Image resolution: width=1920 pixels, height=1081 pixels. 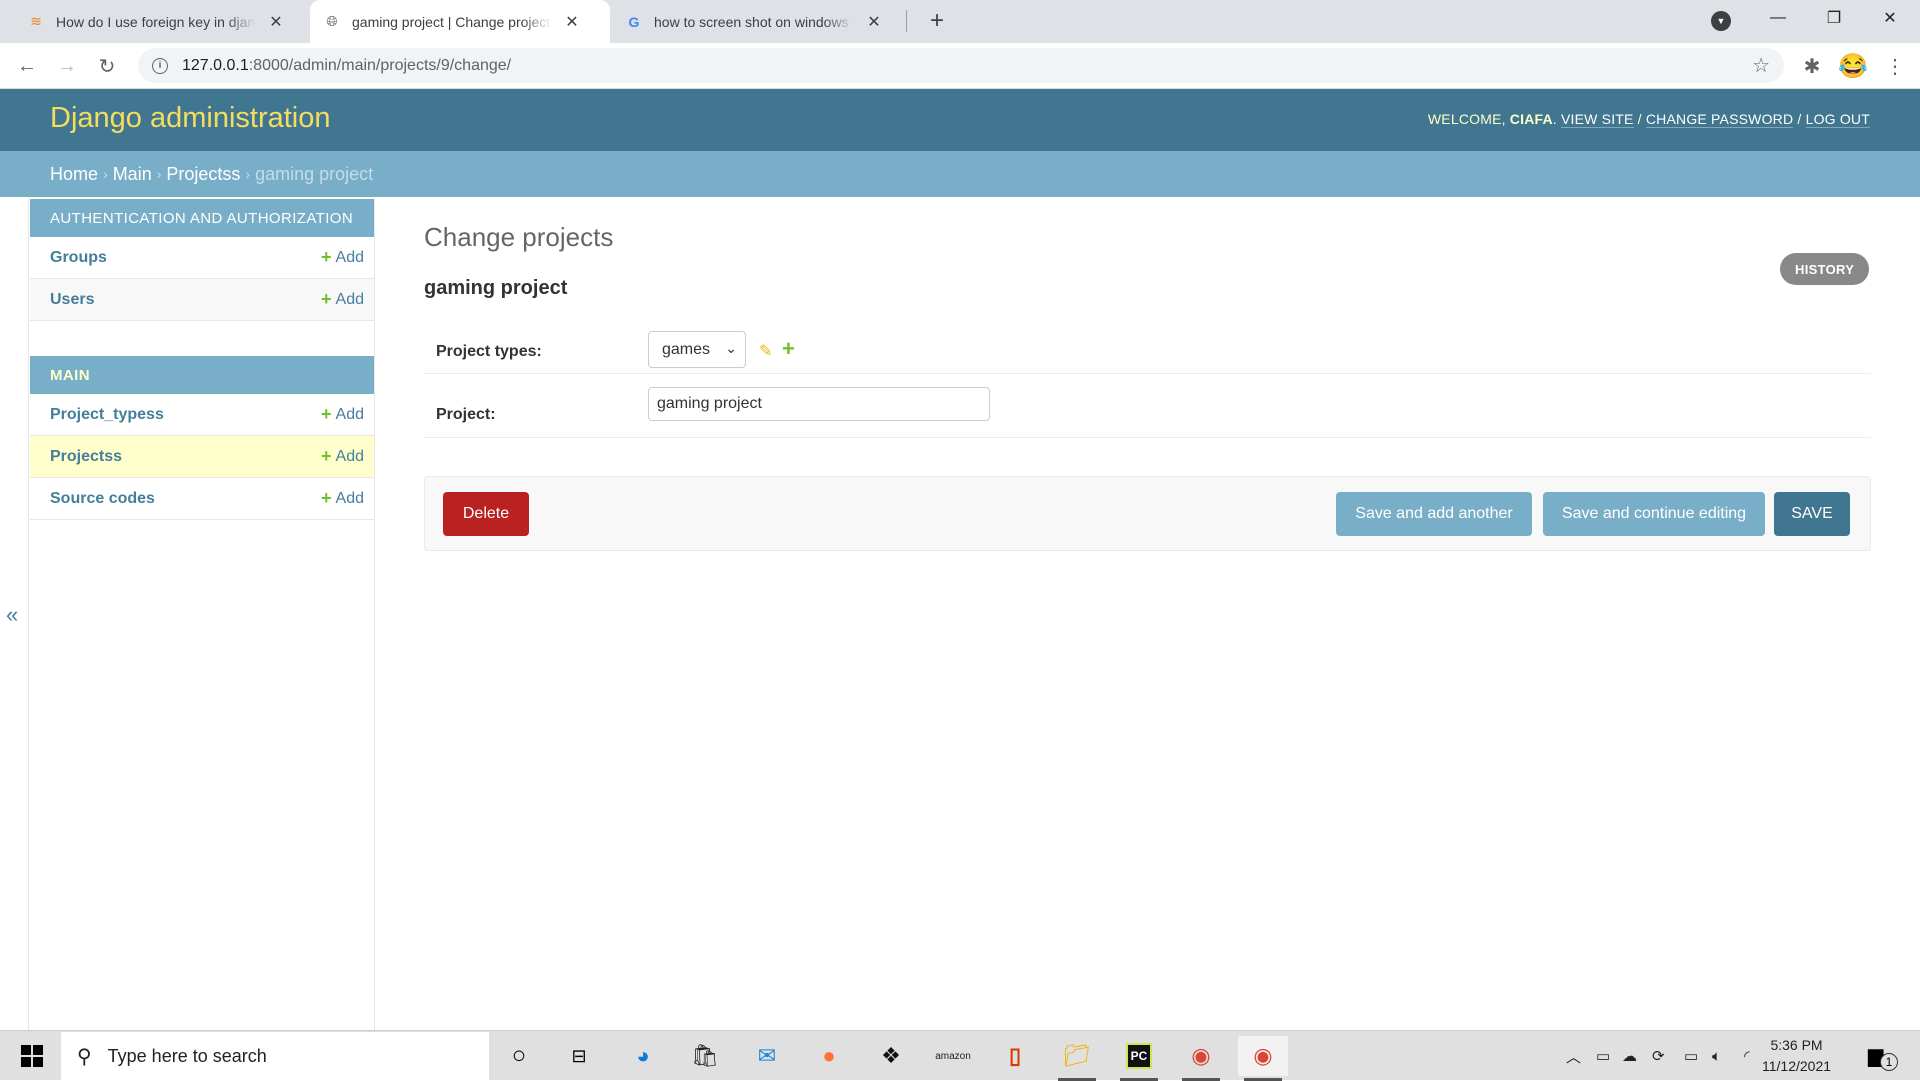 What do you see at coordinates (202, 457) in the screenshot?
I see `sidebar-item-projectss: Projectss + Add` at bounding box center [202, 457].